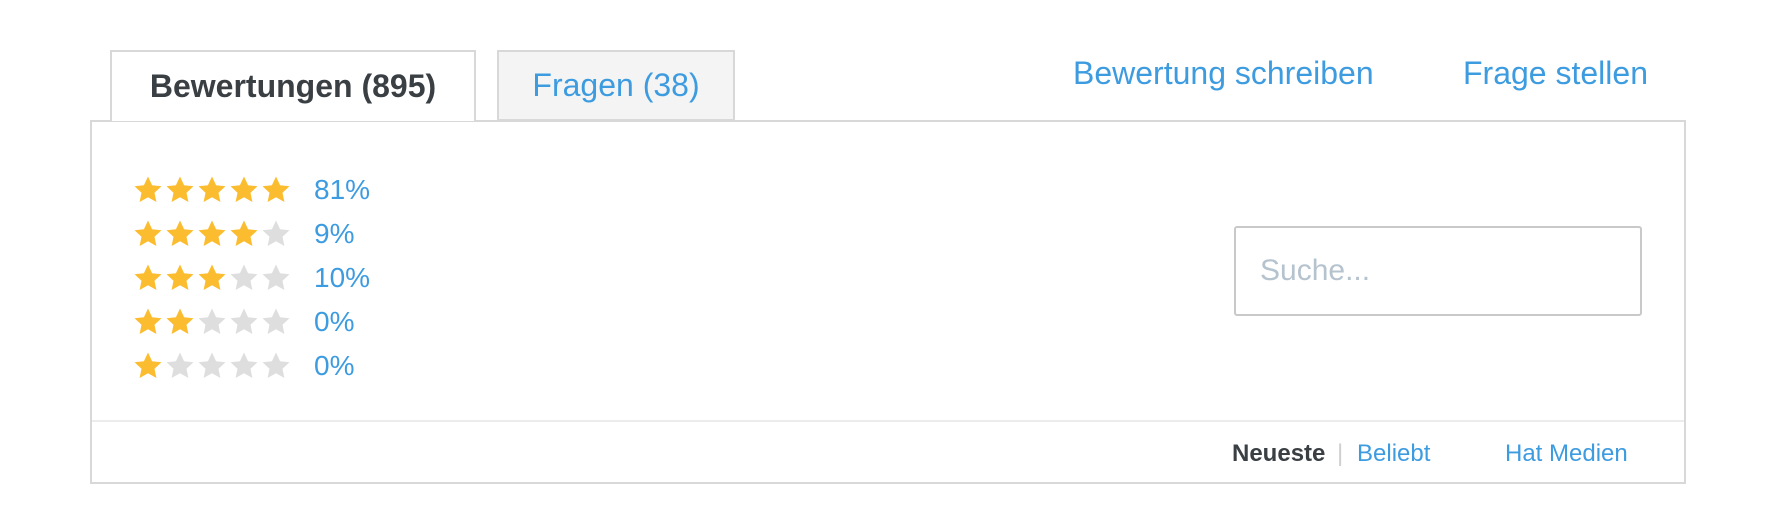  What do you see at coordinates (1555, 73) in the screenshot?
I see `ask-question-link: Frage stellen` at bounding box center [1555, 73].